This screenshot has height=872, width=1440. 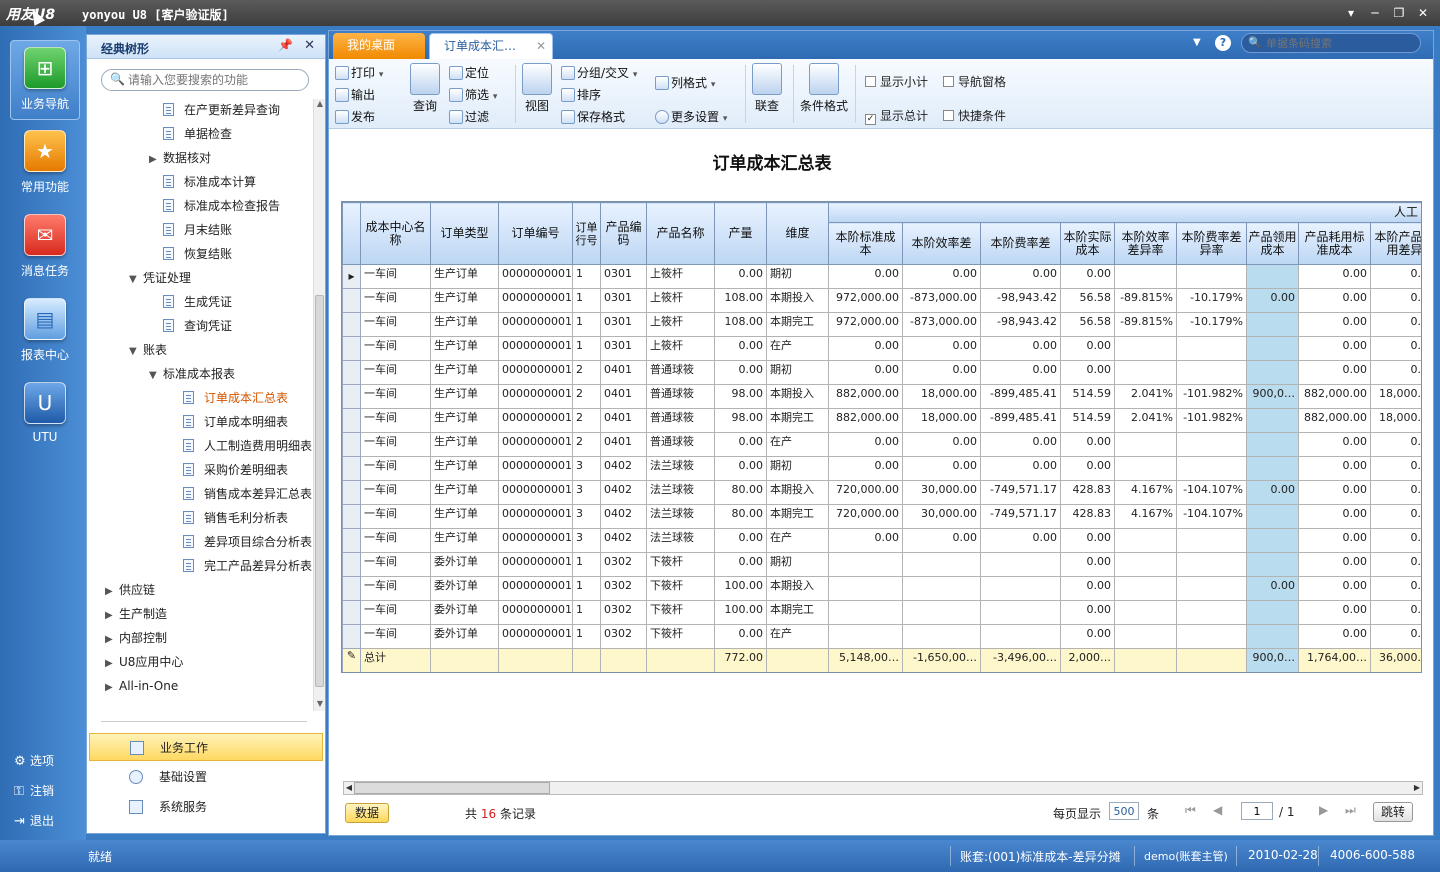 I want to click on table-cell: 上筱杆, so click(x=680, y=300).